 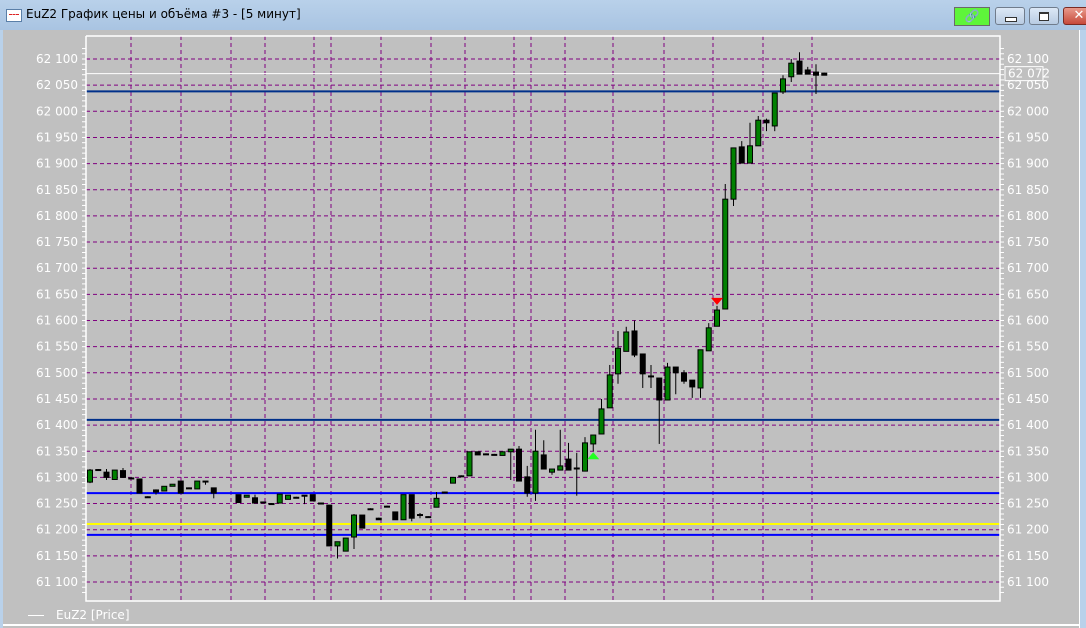 What do you see at coordinates (1028, 242) in the screenshot?
I see `y-tick-label-right: 61 750` at bounding box center [1028, 242].